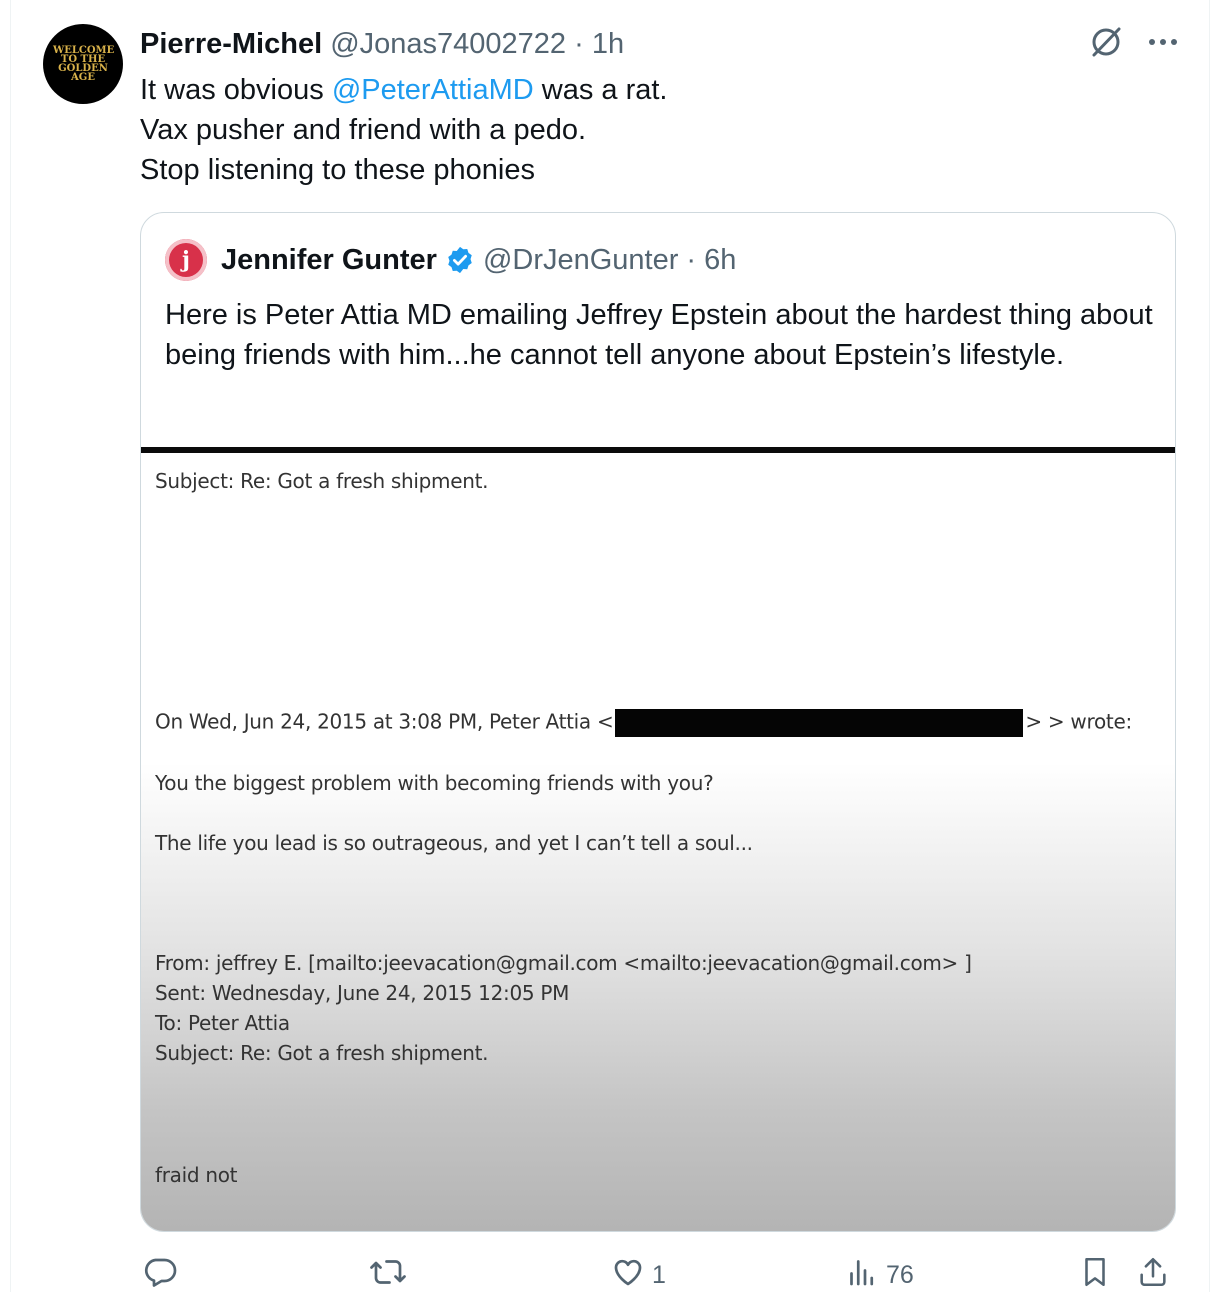 This screenshot has height=1297, width=1218. I want to click on verified-icon, so click(460, 260).